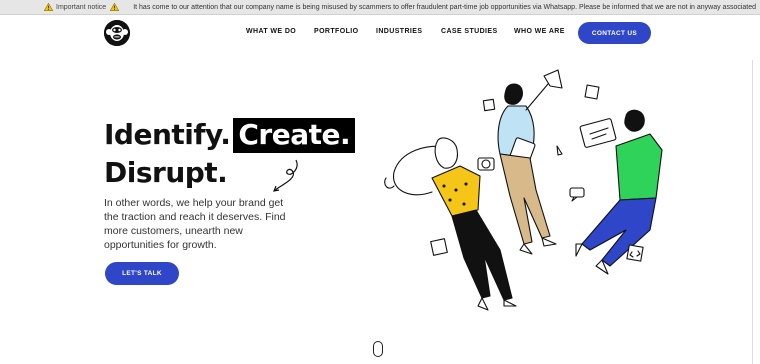 The height and width of the screenshot is (364, 760). Describe the element at coordinates (142, 273) in the screenshot. I see `lets-talk-button: LET'S TALK` at that location.